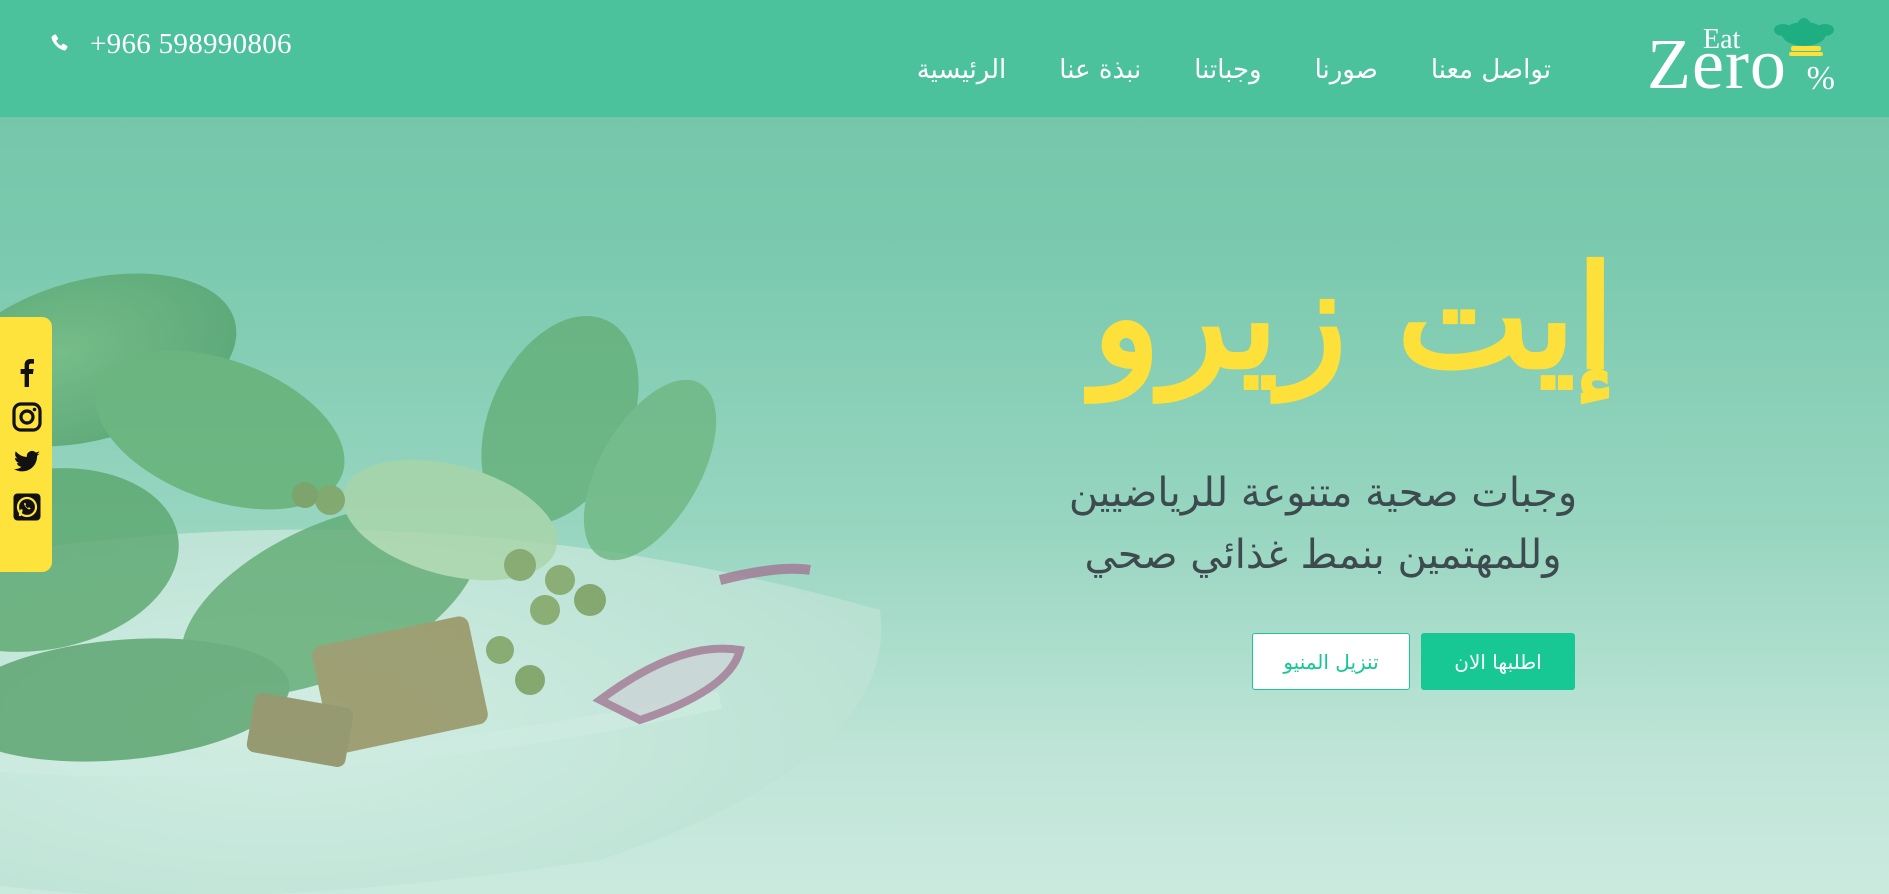  Describe the element at coordinates (1498, 661) in the screenshot. I see `order-now-button: اطلبها الان` at that location.